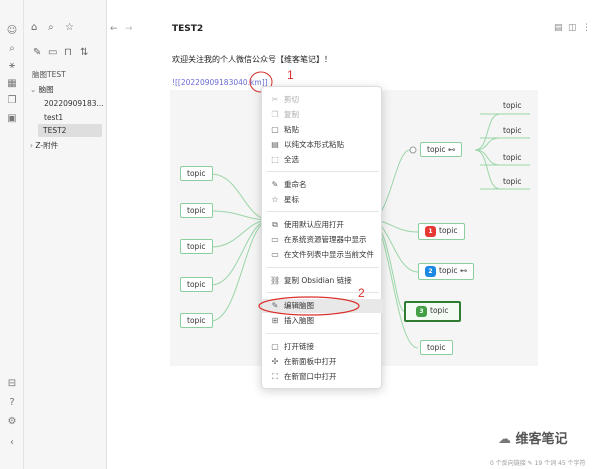 This screenshot has width=600, height=469. What do you see at coordinates (129, 29) in the screenshot?
I see `forward-arrow-icon: →` at bounding box center [129, 29].